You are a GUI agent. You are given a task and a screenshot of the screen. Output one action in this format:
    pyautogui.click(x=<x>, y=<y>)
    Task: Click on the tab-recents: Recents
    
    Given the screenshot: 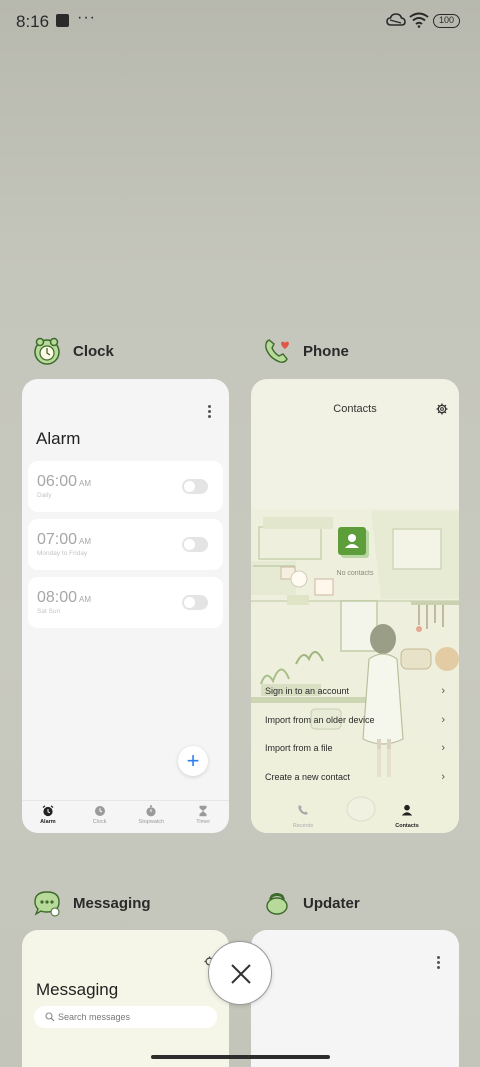 What is the action you would take?
    pyautogui.click(x=303, y=815)
    